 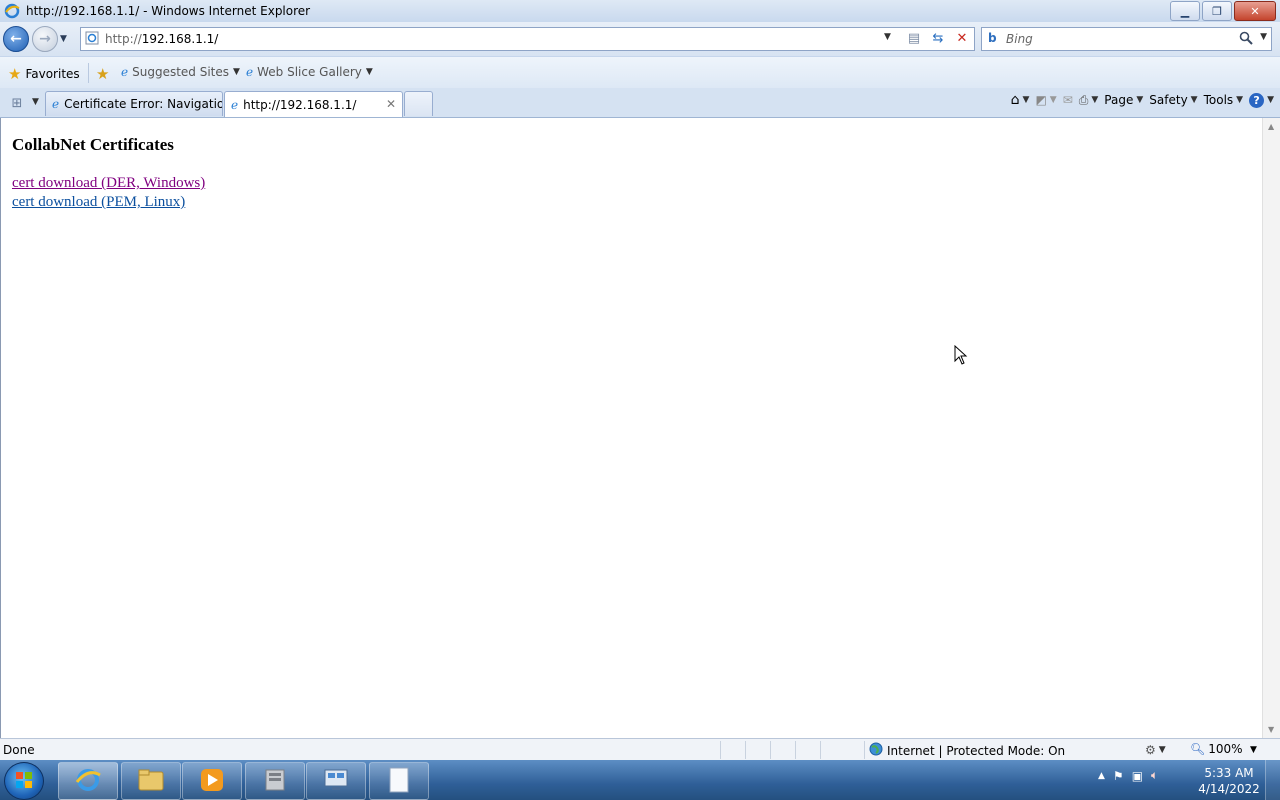 What do you see at coordinates (63, 39) in the screenshot?
I see `recent-pages-dropdown: ▼` at bounding box center [63, 39].